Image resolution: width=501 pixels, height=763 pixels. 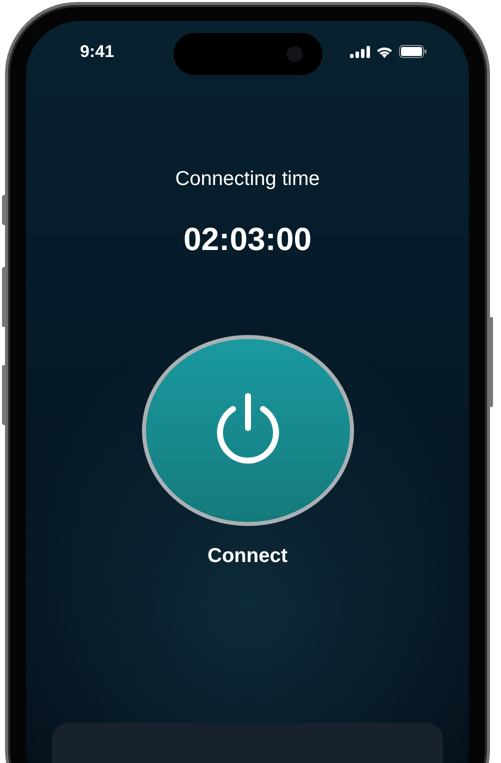 I want to click on battery-icon, so click(x=413, y=51).